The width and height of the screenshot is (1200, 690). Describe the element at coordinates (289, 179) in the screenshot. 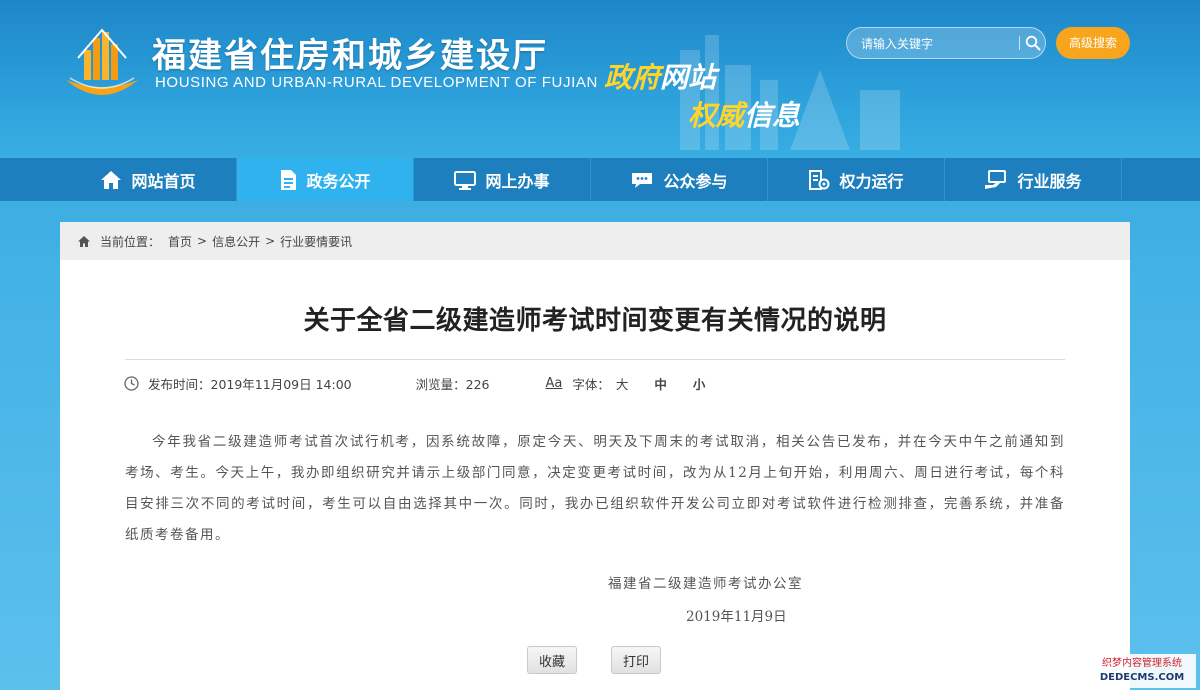

I see `document-icon` at that location.